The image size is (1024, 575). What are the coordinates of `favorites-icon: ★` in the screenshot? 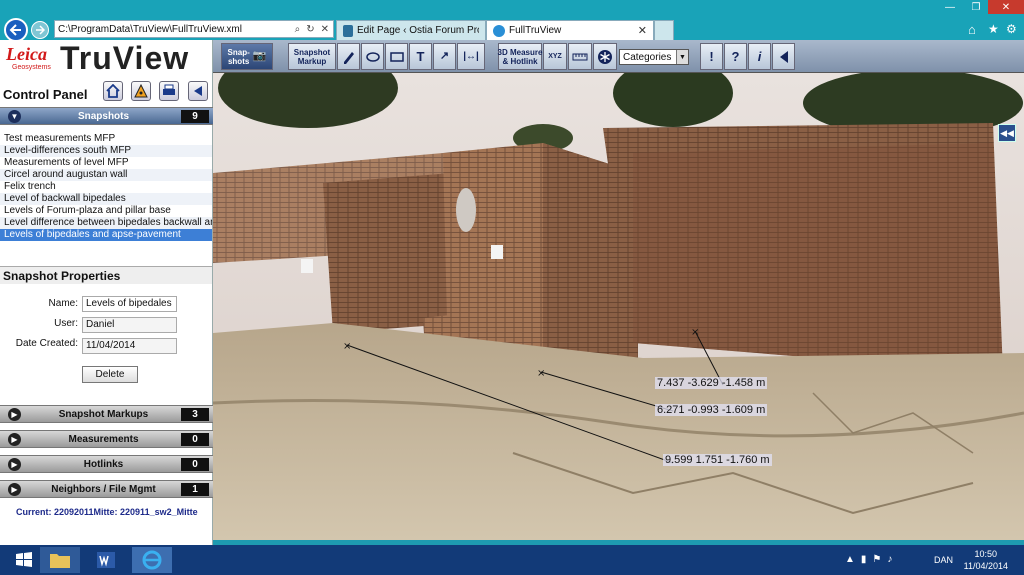 It's located at (993, 29).